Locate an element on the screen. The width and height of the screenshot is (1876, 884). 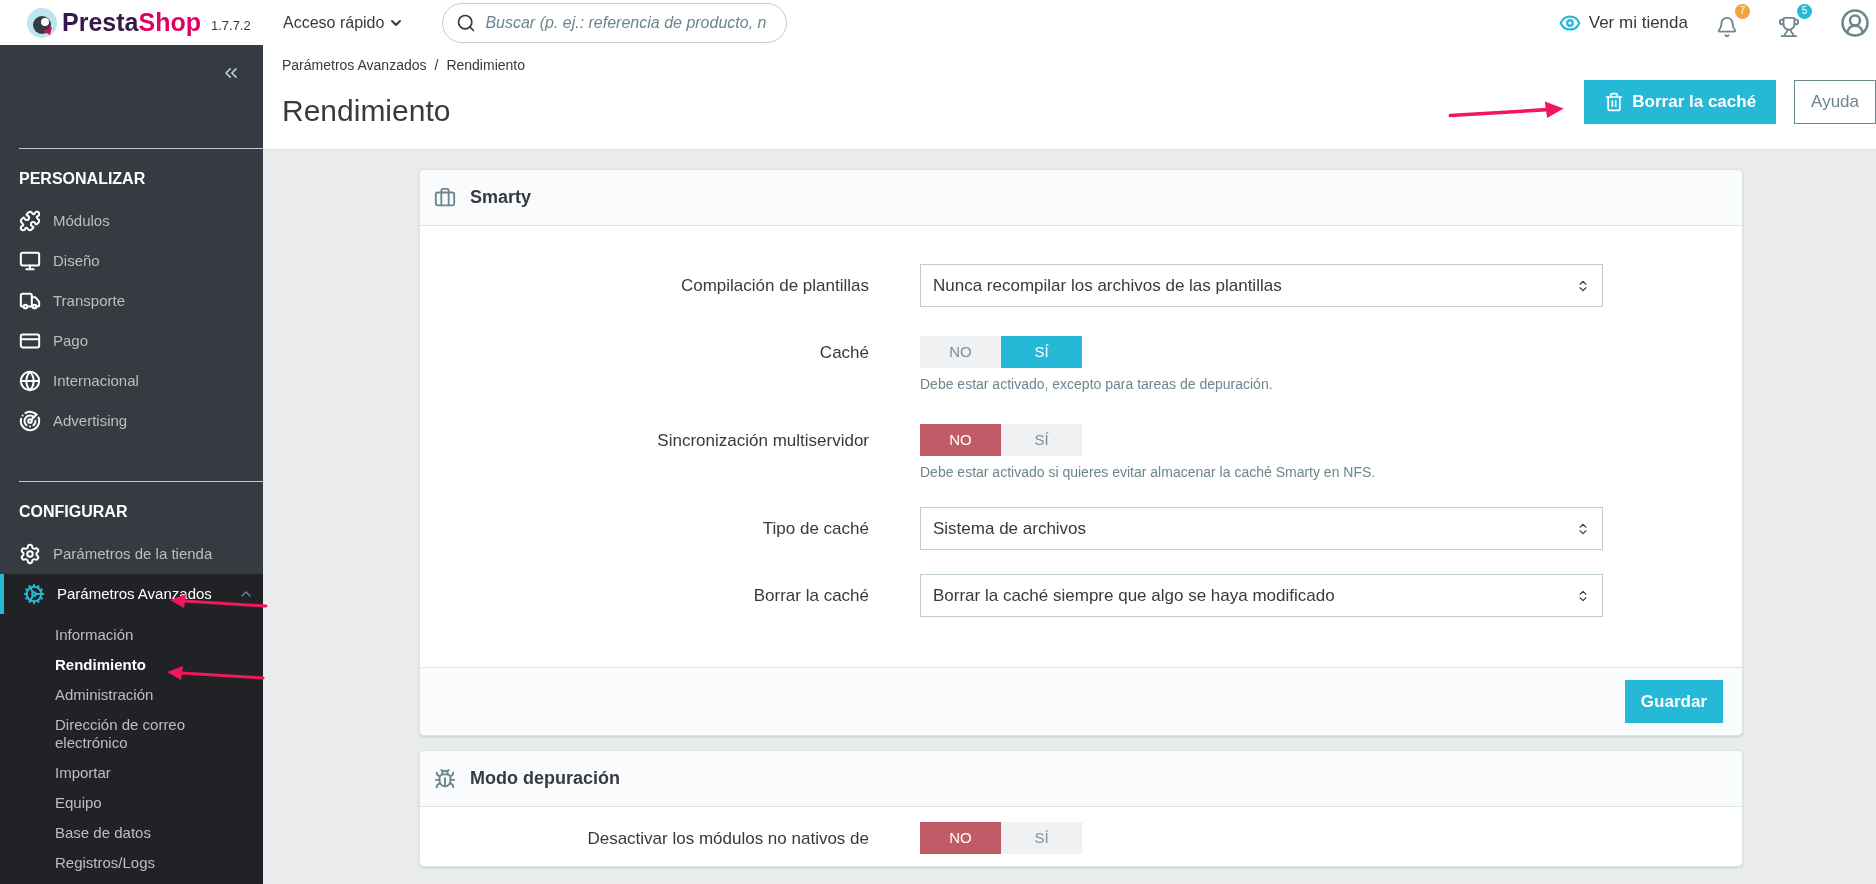
sidebar-item: Pago is located at coordinates (141, 341).